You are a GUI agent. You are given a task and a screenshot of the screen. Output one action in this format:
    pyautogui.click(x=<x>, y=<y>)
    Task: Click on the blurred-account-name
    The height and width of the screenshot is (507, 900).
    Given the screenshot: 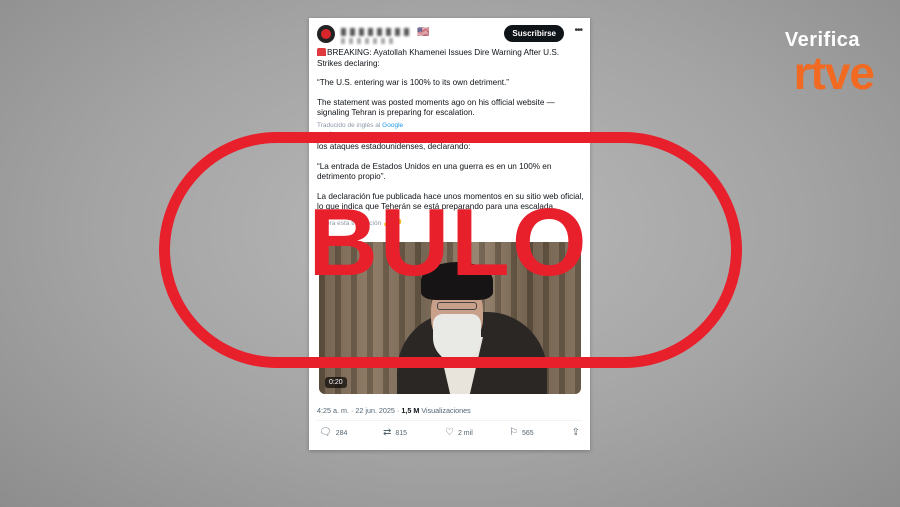 What is the action you would take?
    pyautogui.click(x=376, y=32)
    